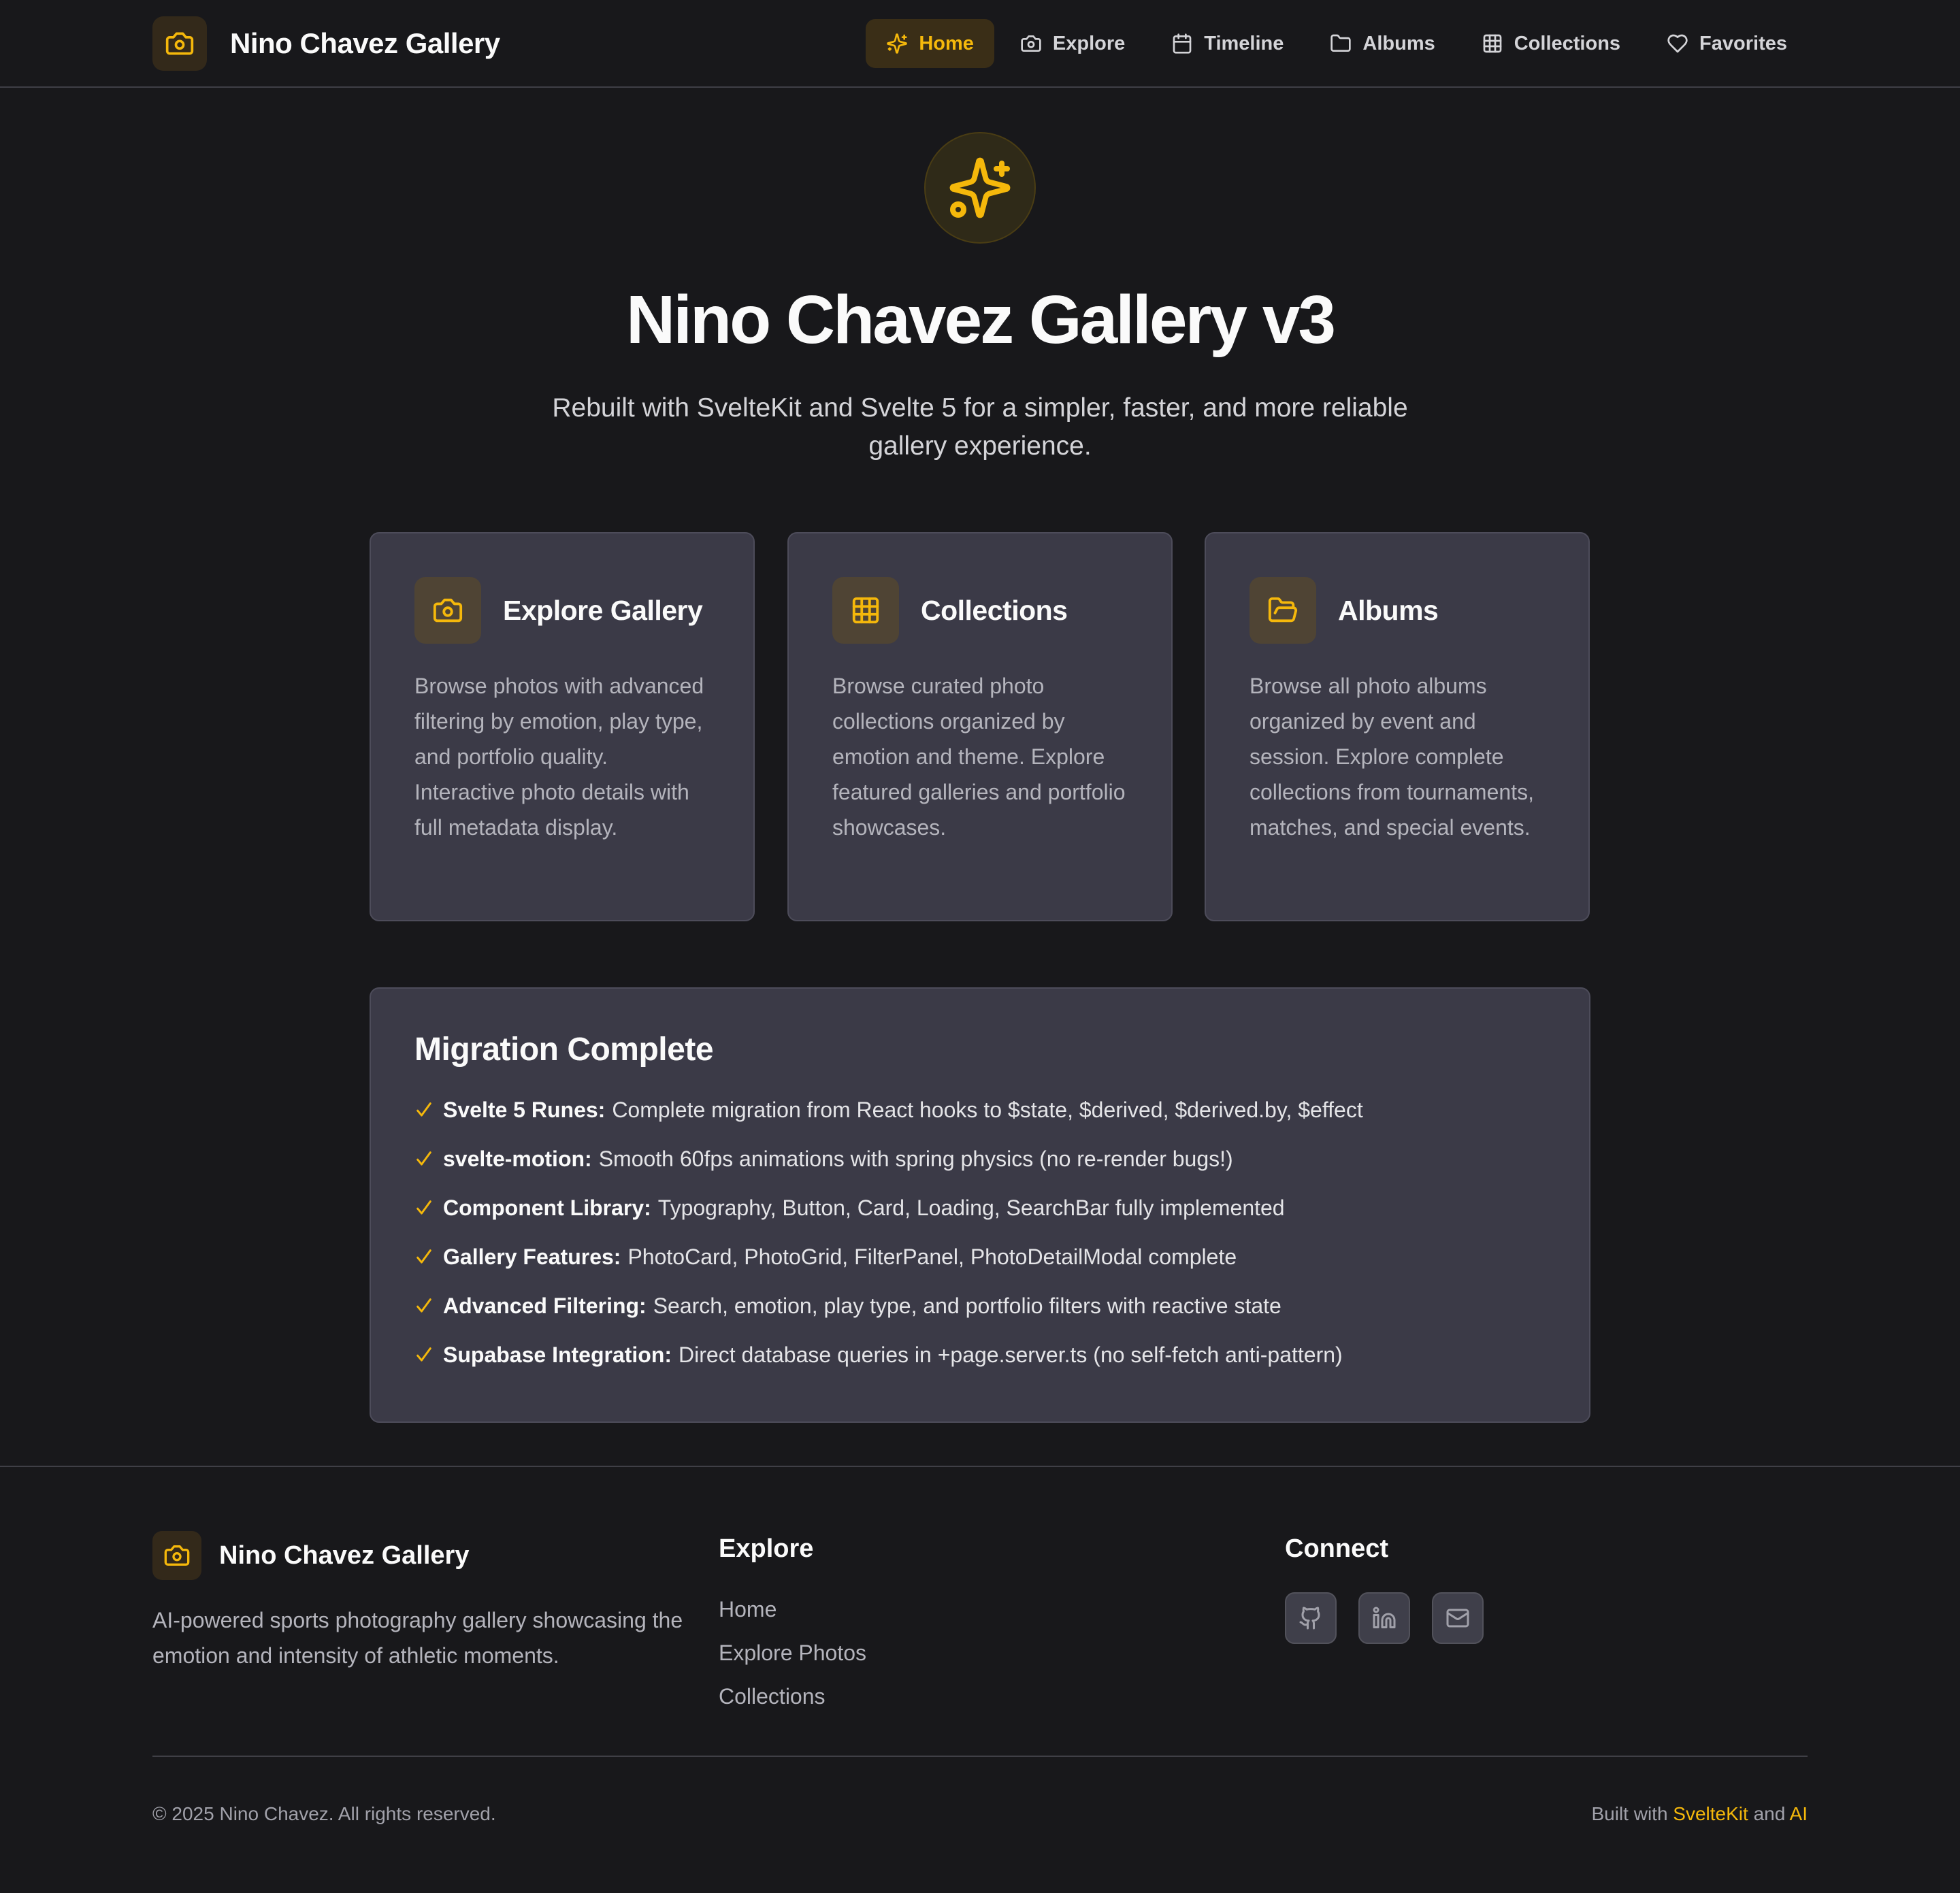 The width and height of the screenshot is (1960, 1893). Describe the element at coordinates (793, 1614) in the screenshot. I see `footer-link-home: Home` at that location.